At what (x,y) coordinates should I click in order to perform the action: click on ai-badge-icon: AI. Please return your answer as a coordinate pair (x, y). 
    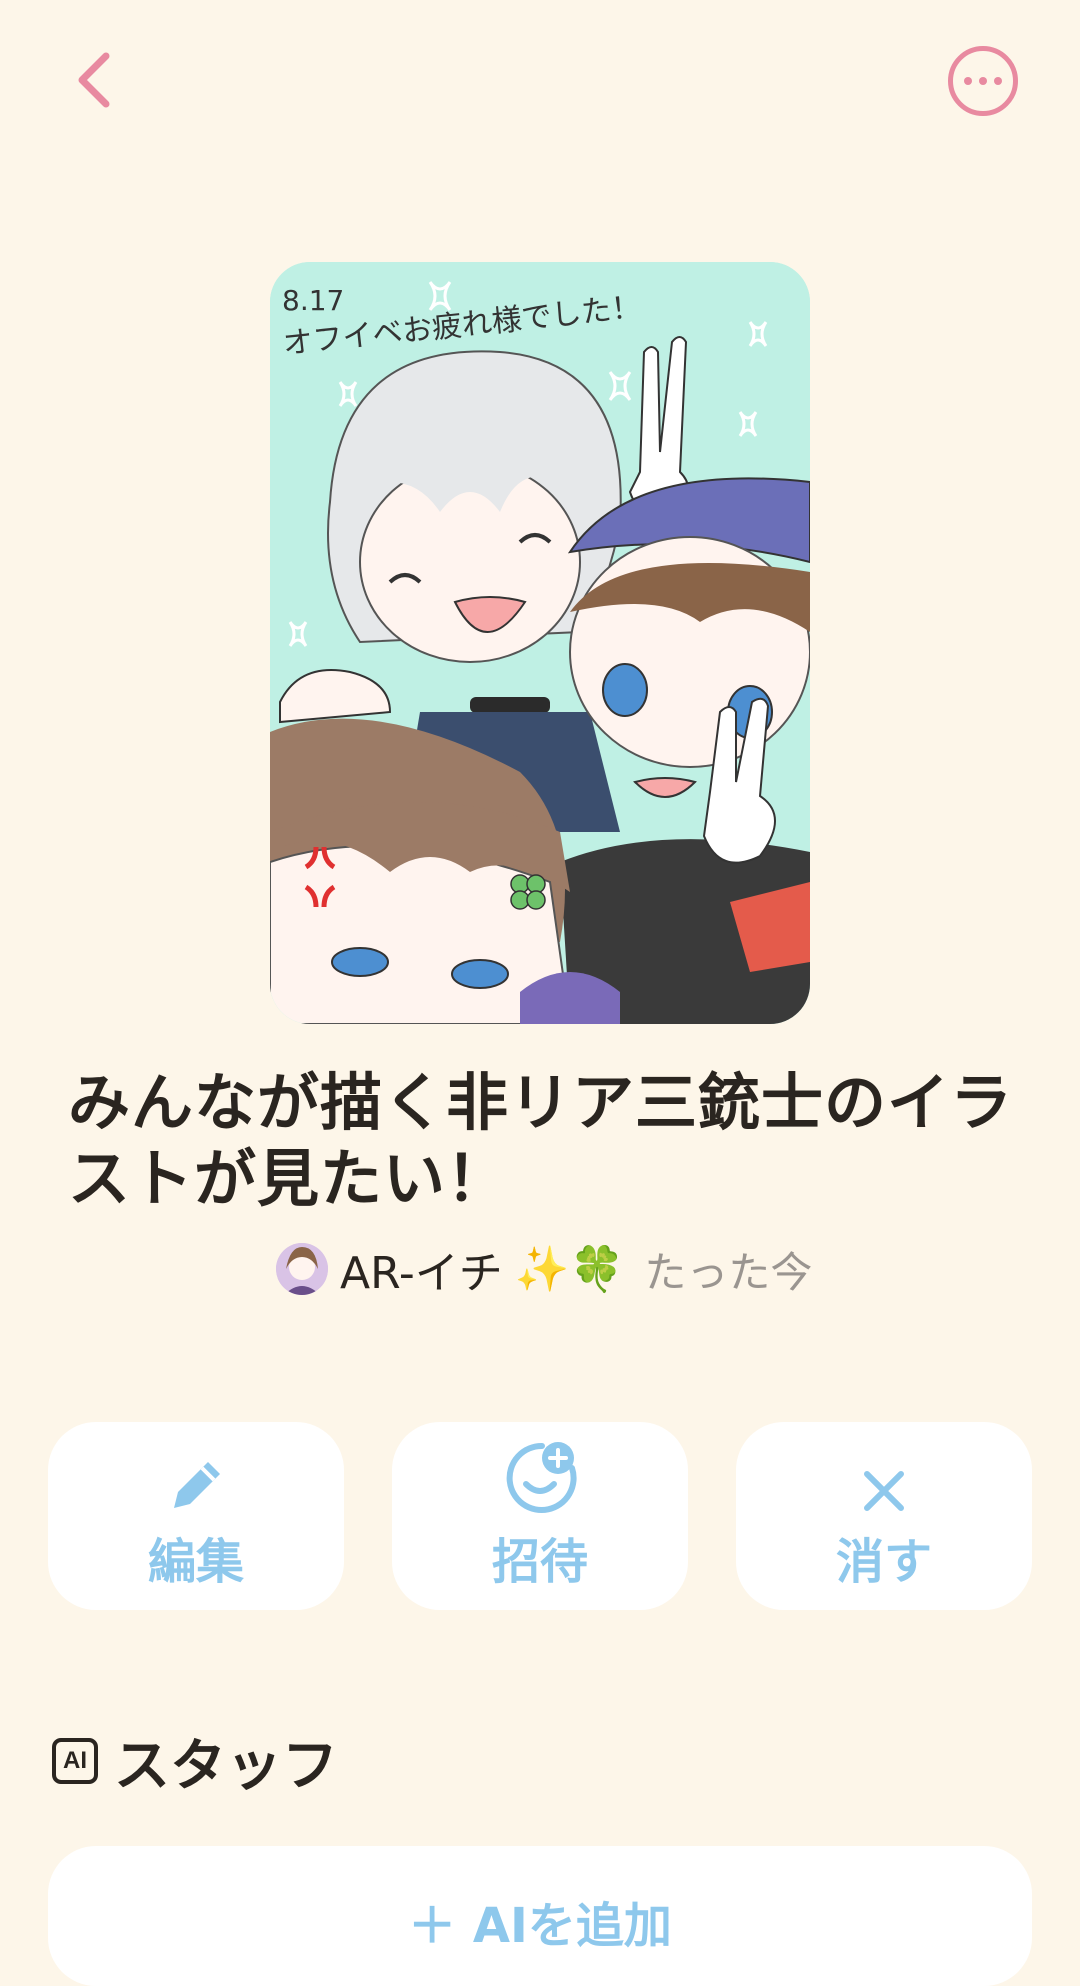
    Looking at the image, I should click on (75, 1761).